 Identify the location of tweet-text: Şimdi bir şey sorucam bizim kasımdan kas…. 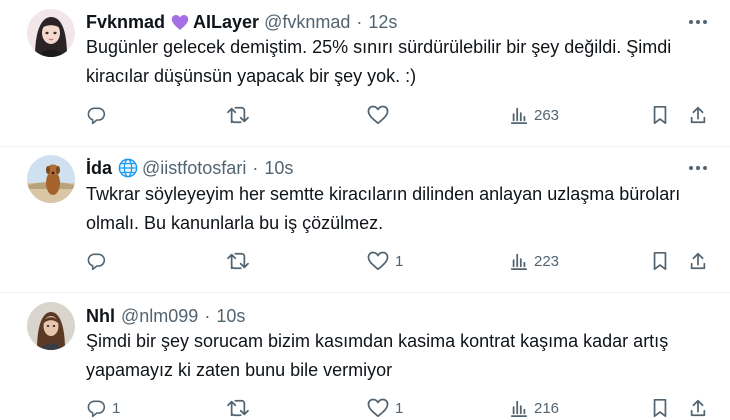
(396, 356).